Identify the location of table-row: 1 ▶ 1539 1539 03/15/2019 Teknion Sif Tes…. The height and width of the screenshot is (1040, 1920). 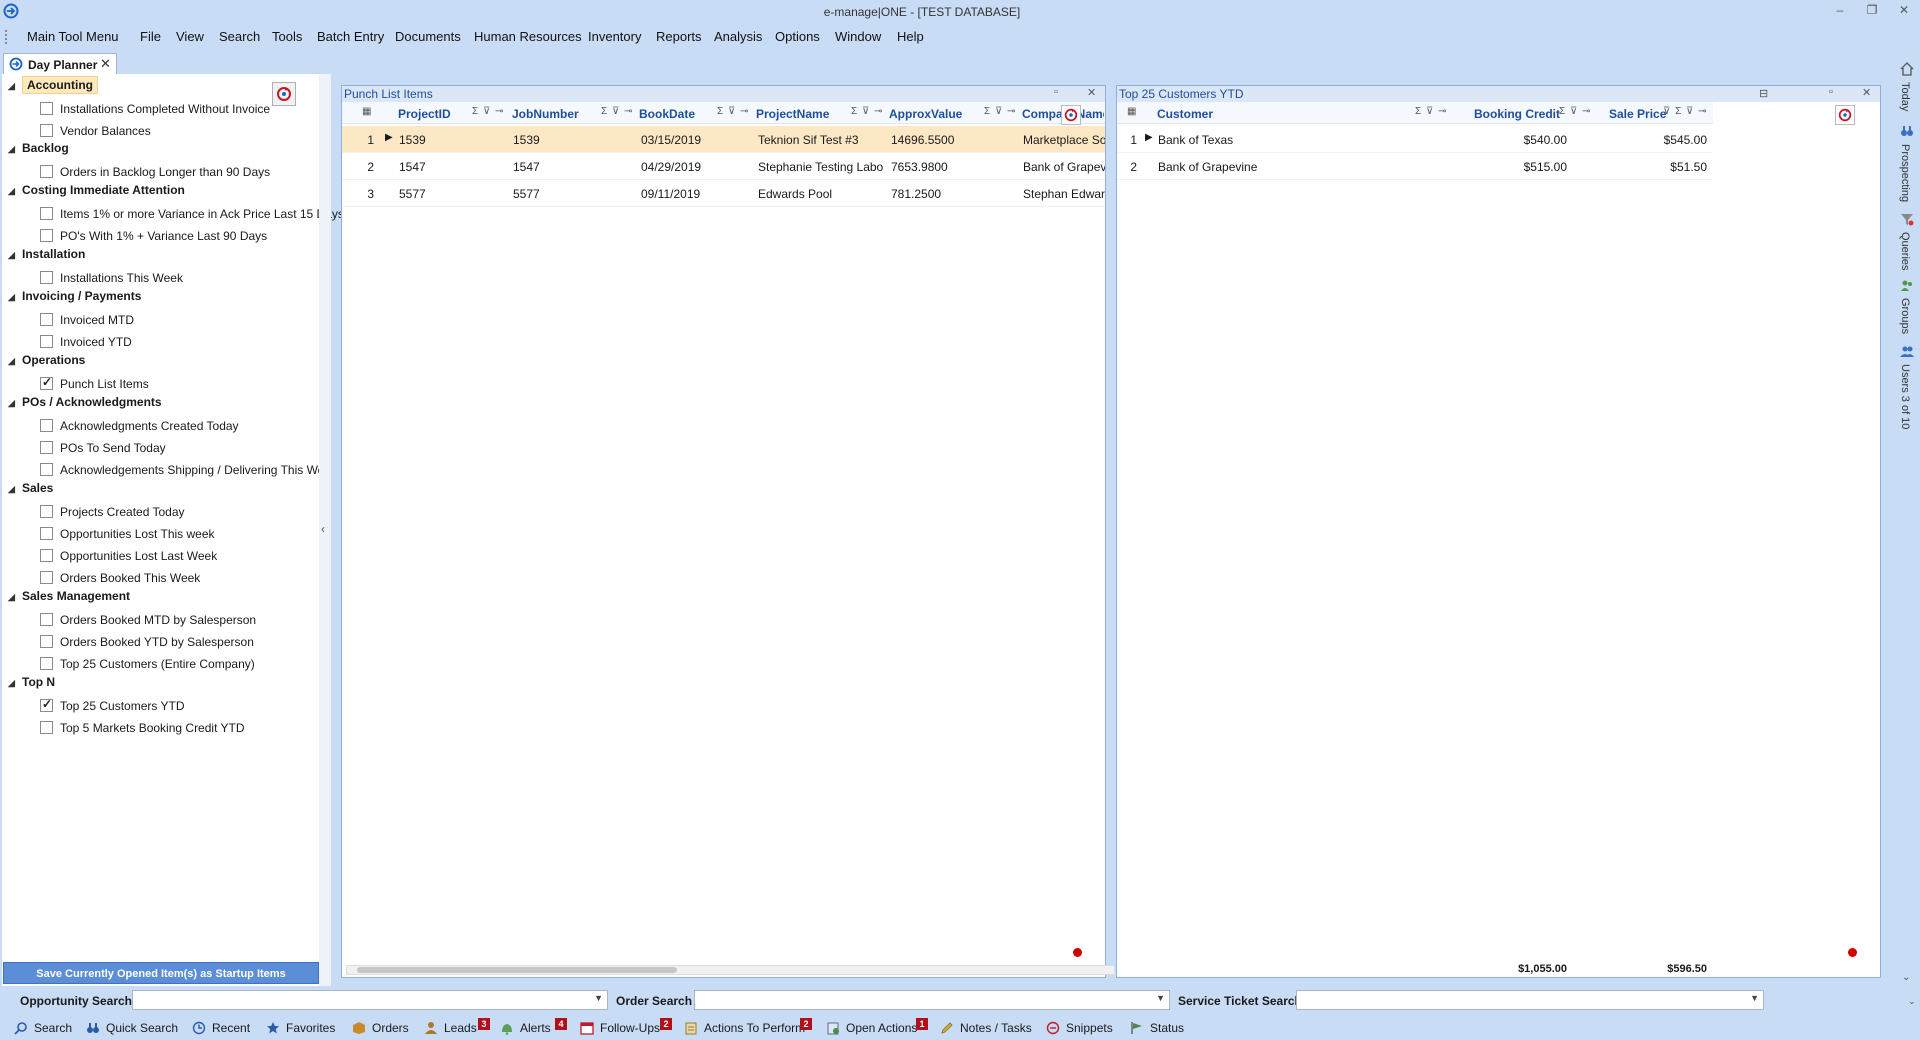
(723, 139).